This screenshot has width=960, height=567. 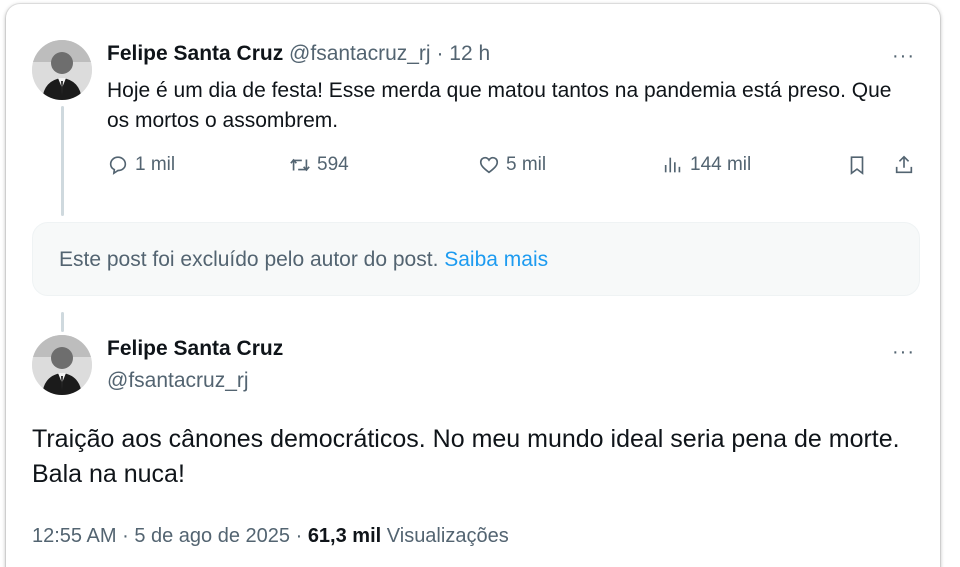 I want to click on bookmark-button, so click(x=857, y=165).